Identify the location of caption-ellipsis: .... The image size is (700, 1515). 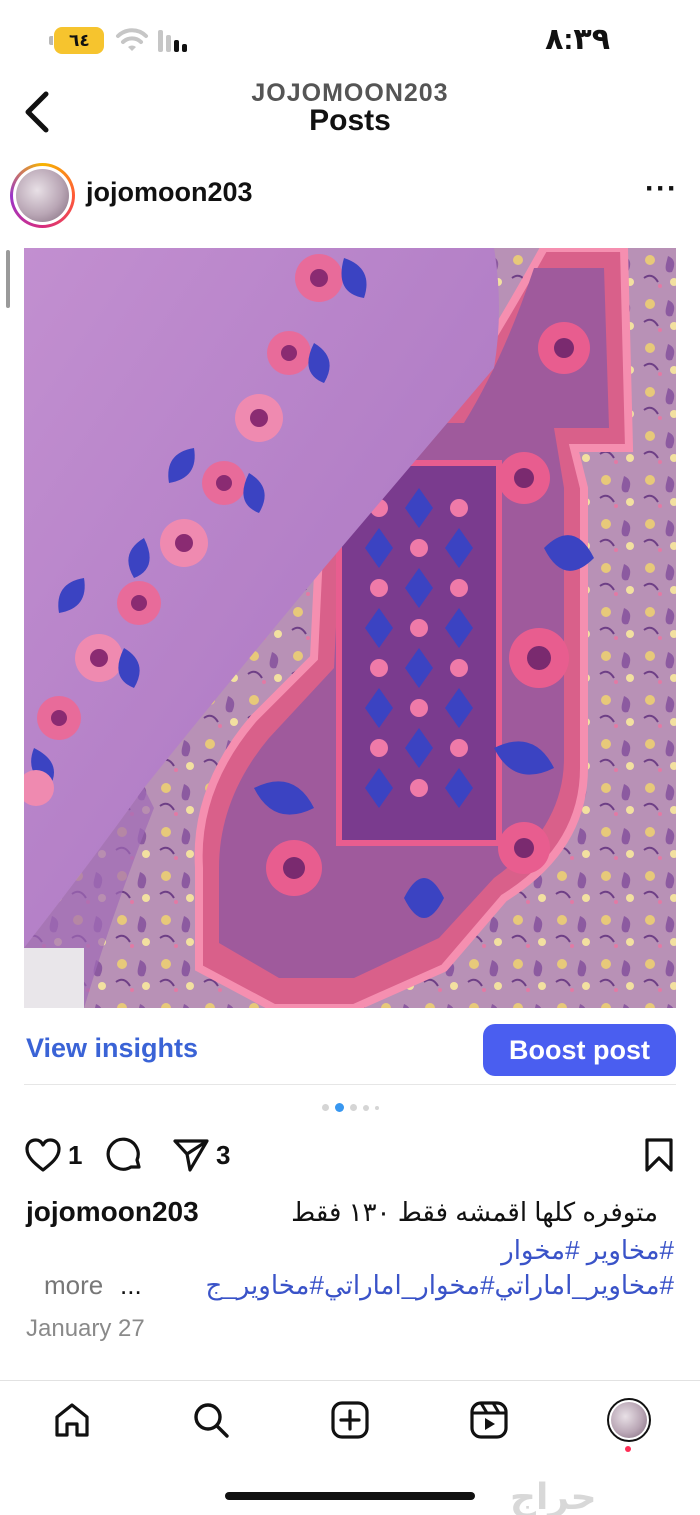
(131, 1285).